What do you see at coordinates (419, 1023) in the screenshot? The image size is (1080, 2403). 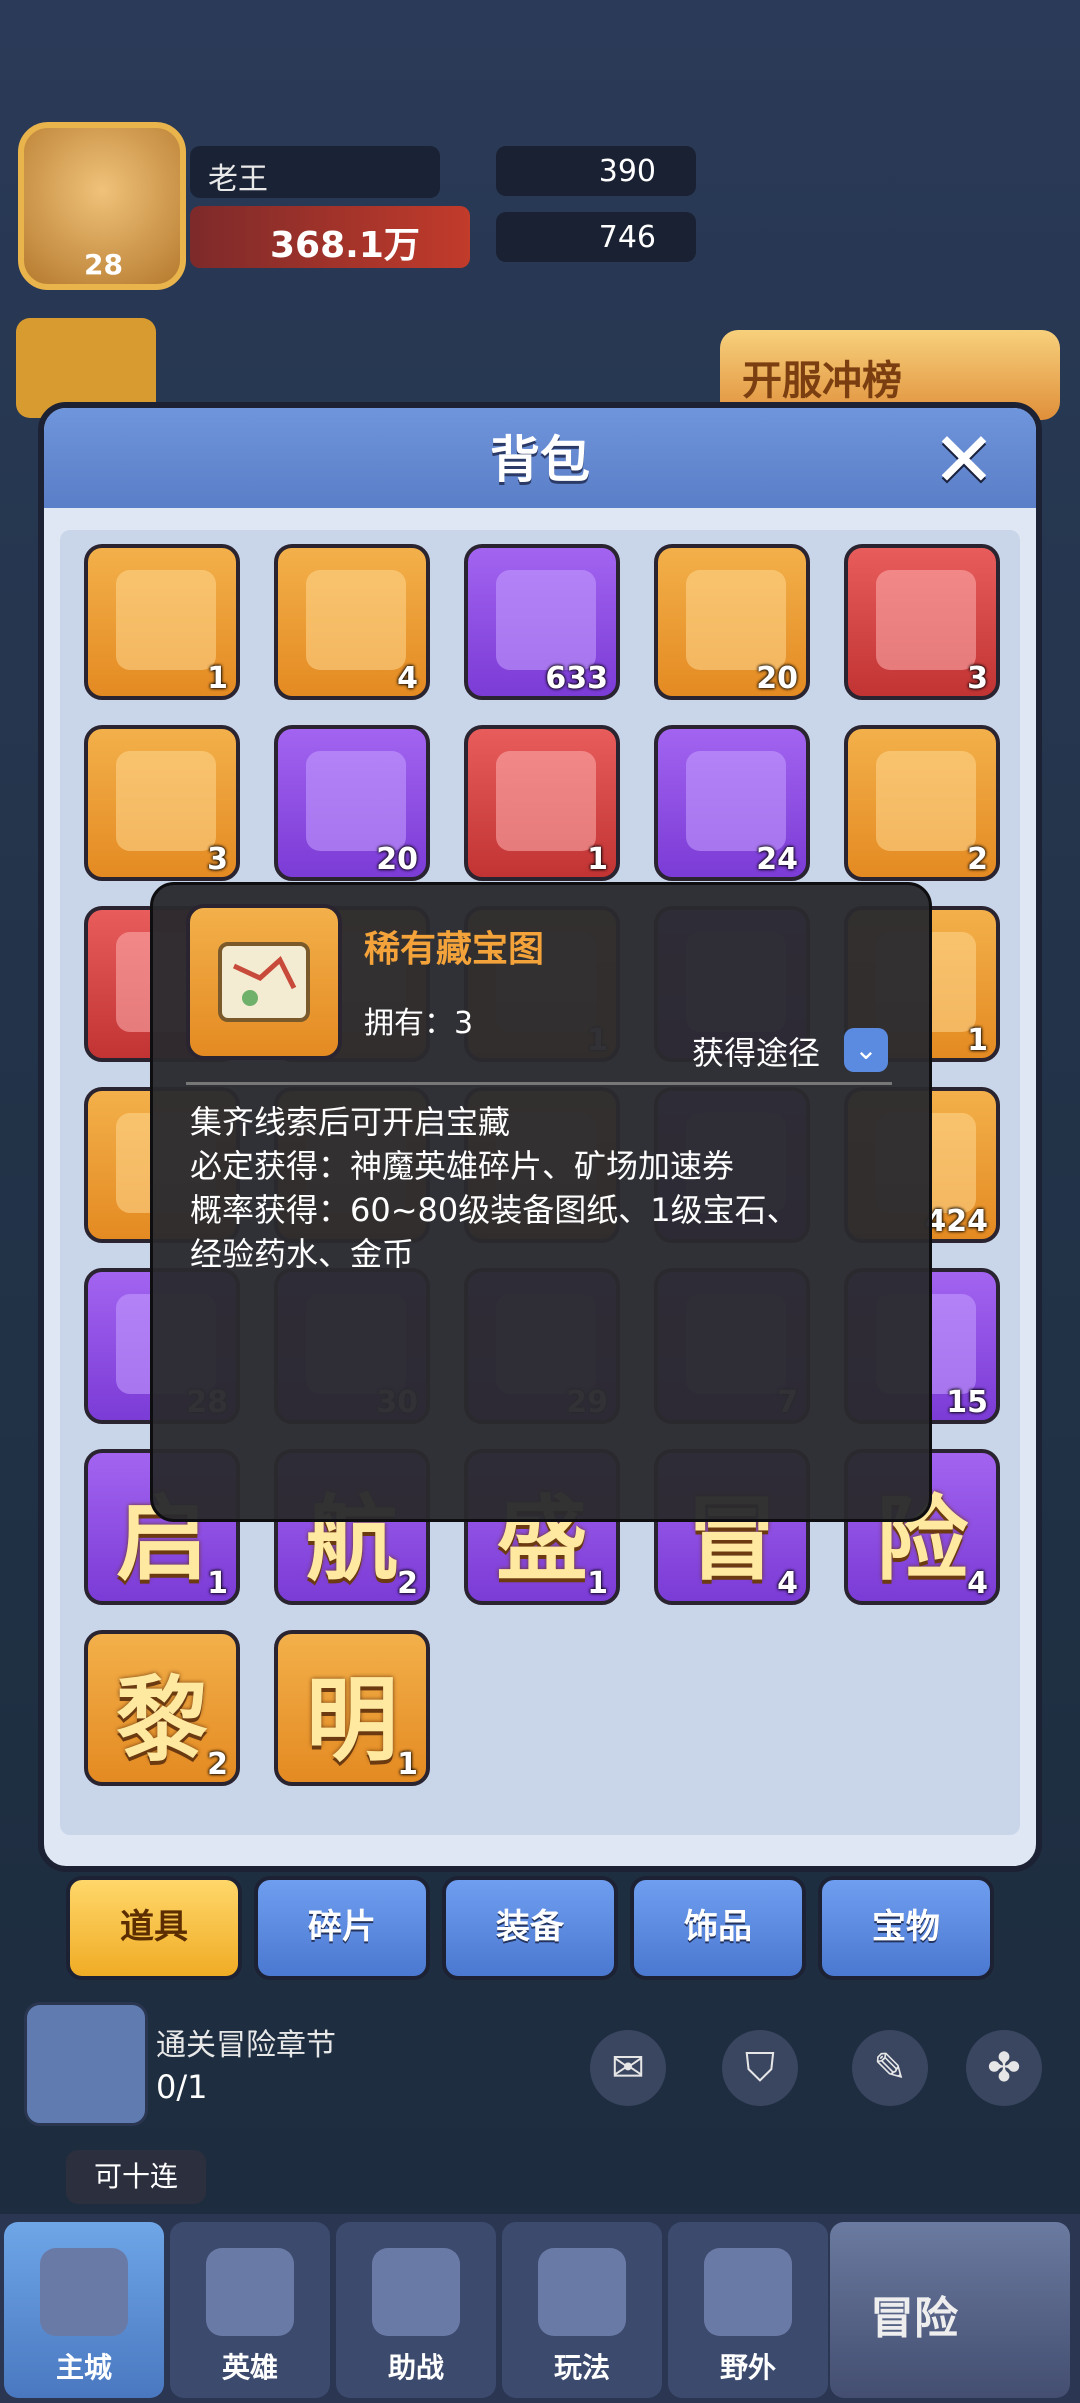 I see `tooltip-owned: 拥有：3` at bounding box center [419, 1023].